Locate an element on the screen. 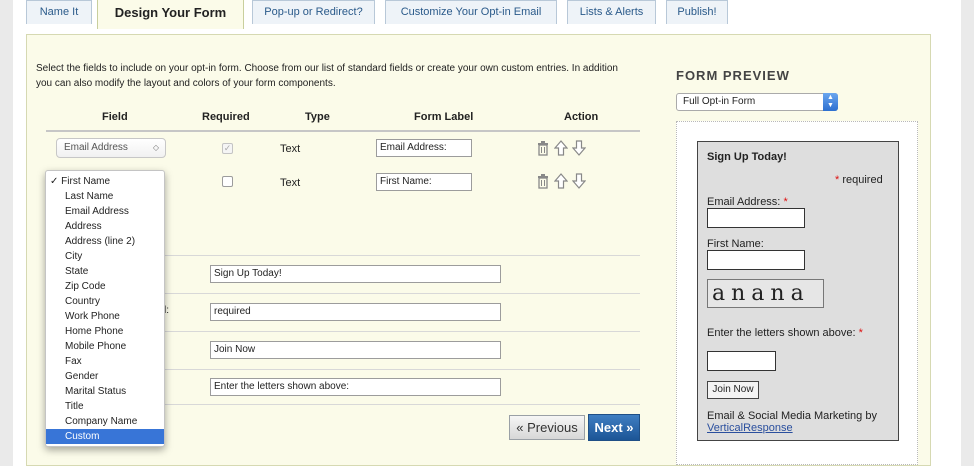  header-action: Action is located at coordinates (581, 117).